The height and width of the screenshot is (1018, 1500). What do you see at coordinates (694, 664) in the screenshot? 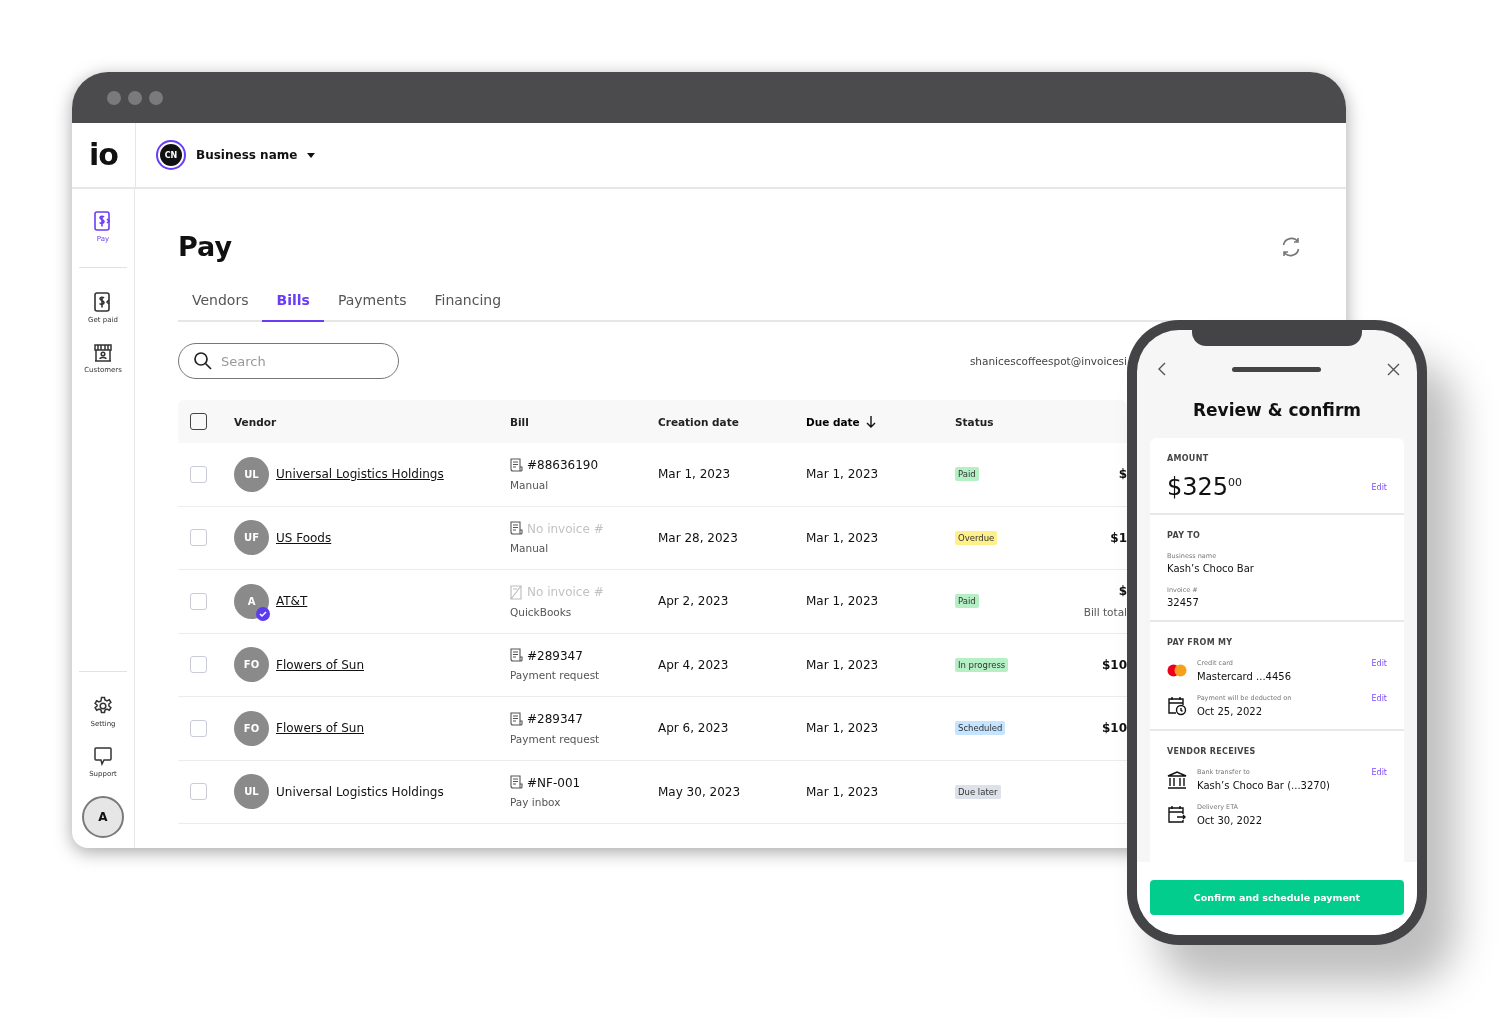
I see `table-cell-text: Apr 4, 2023` at bounding box center [694, 664].